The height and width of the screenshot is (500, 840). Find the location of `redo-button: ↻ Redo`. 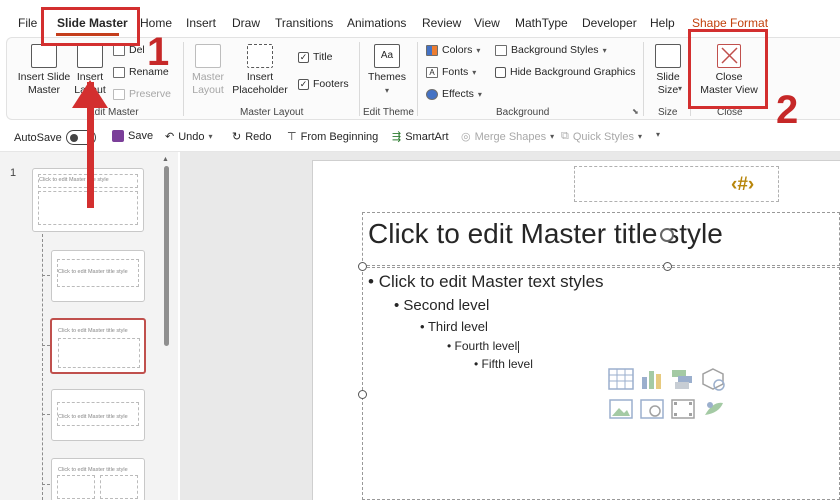

redo-button: ↻ Redo is located at coordinates (252, 137).